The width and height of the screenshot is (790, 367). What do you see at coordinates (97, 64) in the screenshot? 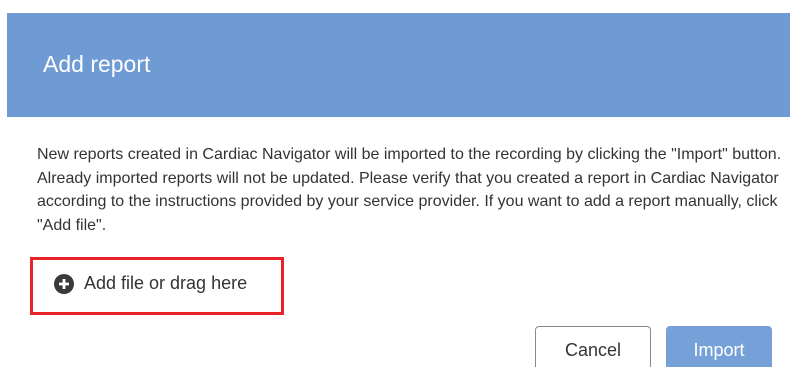
I see `dialog-title: Add report` at bounding box center [97, 64].